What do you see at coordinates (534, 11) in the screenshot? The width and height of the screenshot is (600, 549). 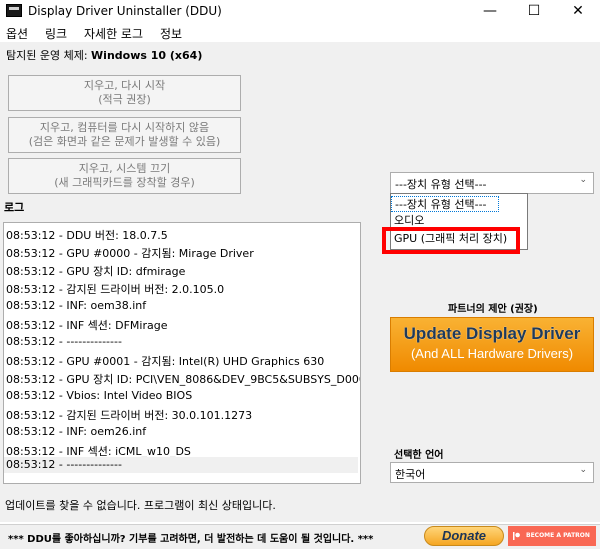 I see `maximize-button: ☐` at bounding box center [534, 11].